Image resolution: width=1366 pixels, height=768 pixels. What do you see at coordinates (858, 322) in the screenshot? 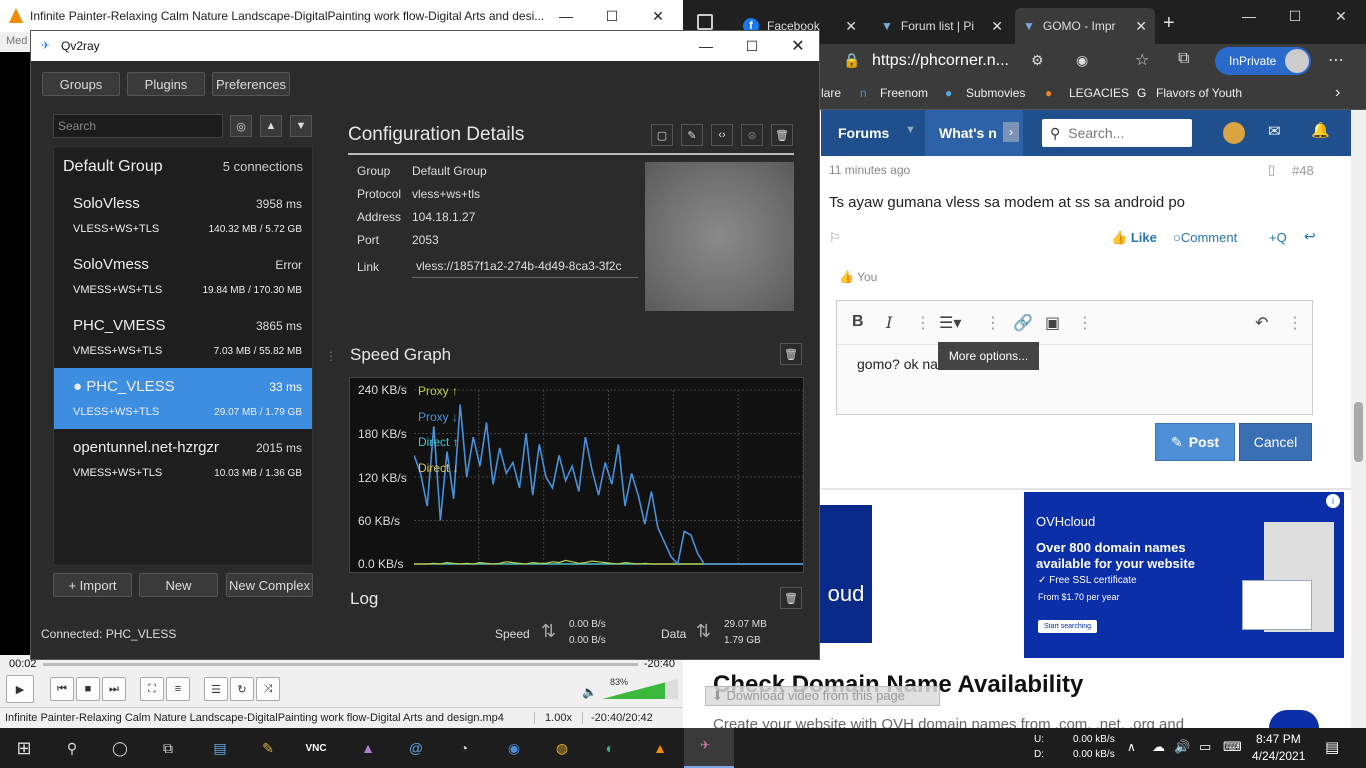
I see `bold-icon: B` at bounding box center [858, 322].